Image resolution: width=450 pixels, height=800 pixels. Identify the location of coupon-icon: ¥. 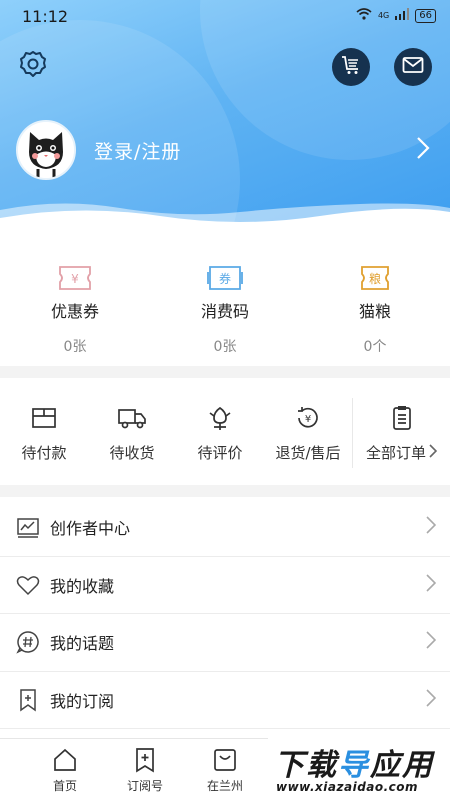
(75, 278).